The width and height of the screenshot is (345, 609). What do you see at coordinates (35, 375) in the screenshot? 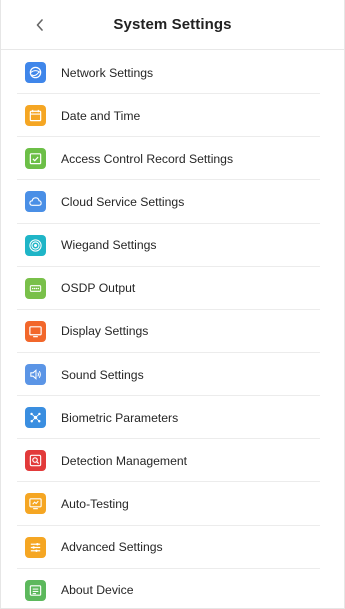
I see `speaker-icon` at bounding box center [35, 375].